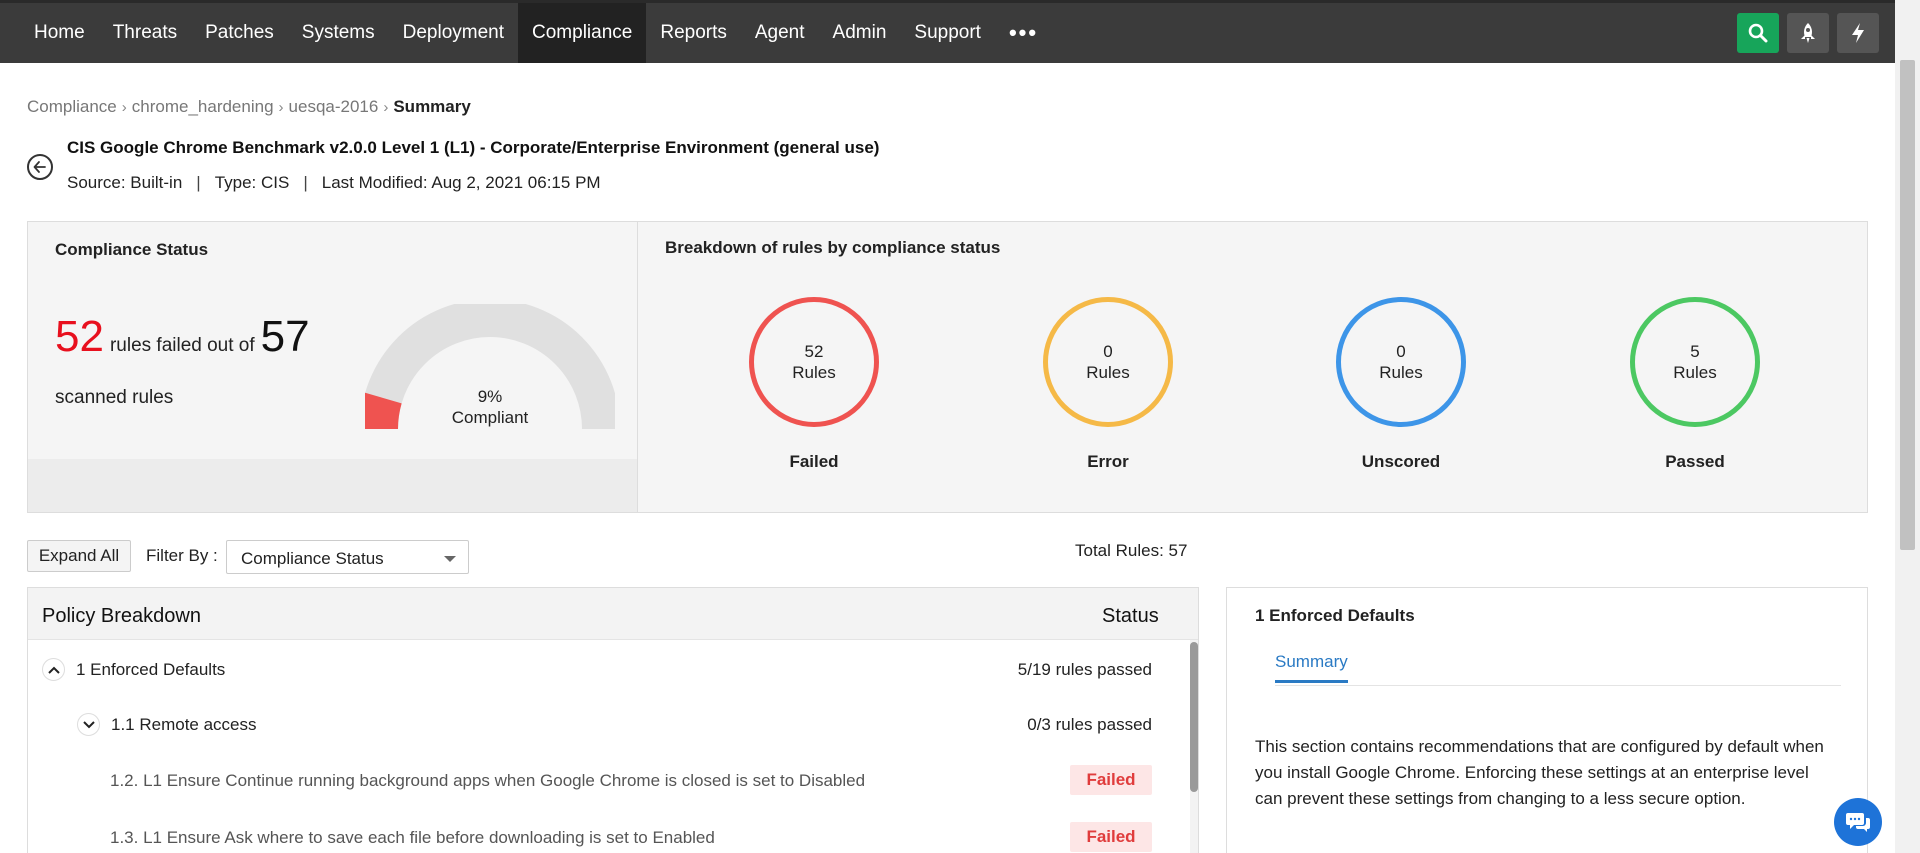  What do you see at coordinates (1695, 372) in the screenshot?
I see `passed-ring-unit: Rules` at bounding box center [1695, 372].